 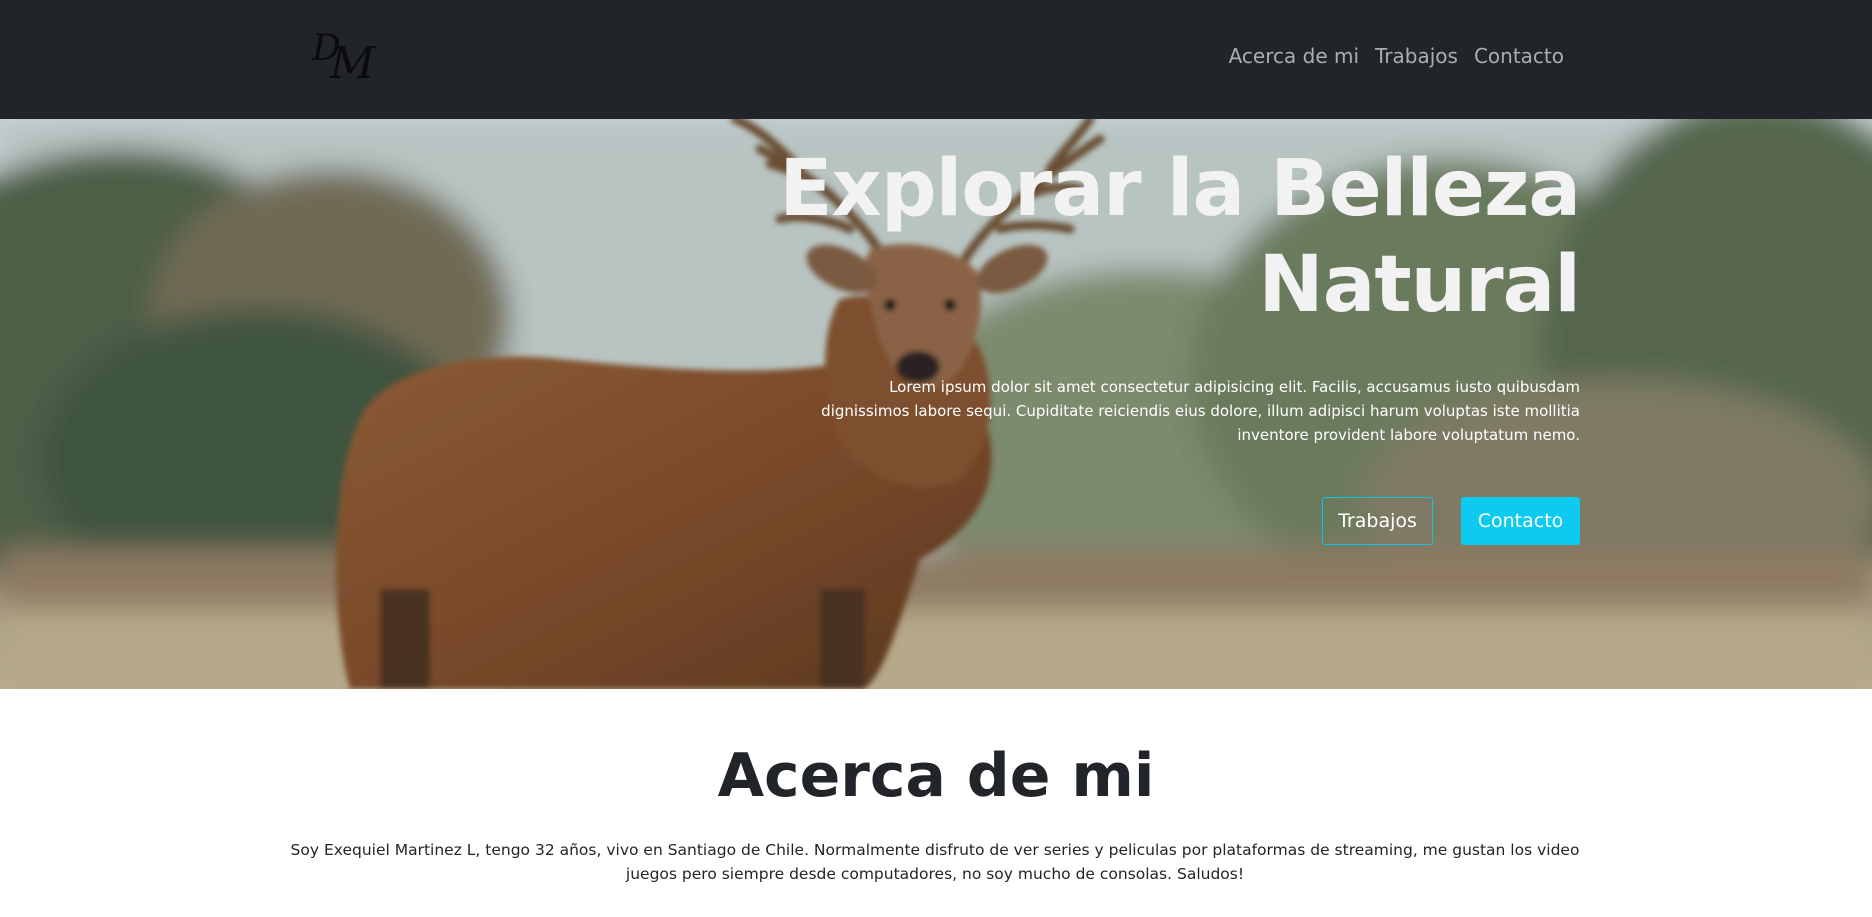 I want to click on nav-link-contacto: Contacto, so click(x=1519, y=56).